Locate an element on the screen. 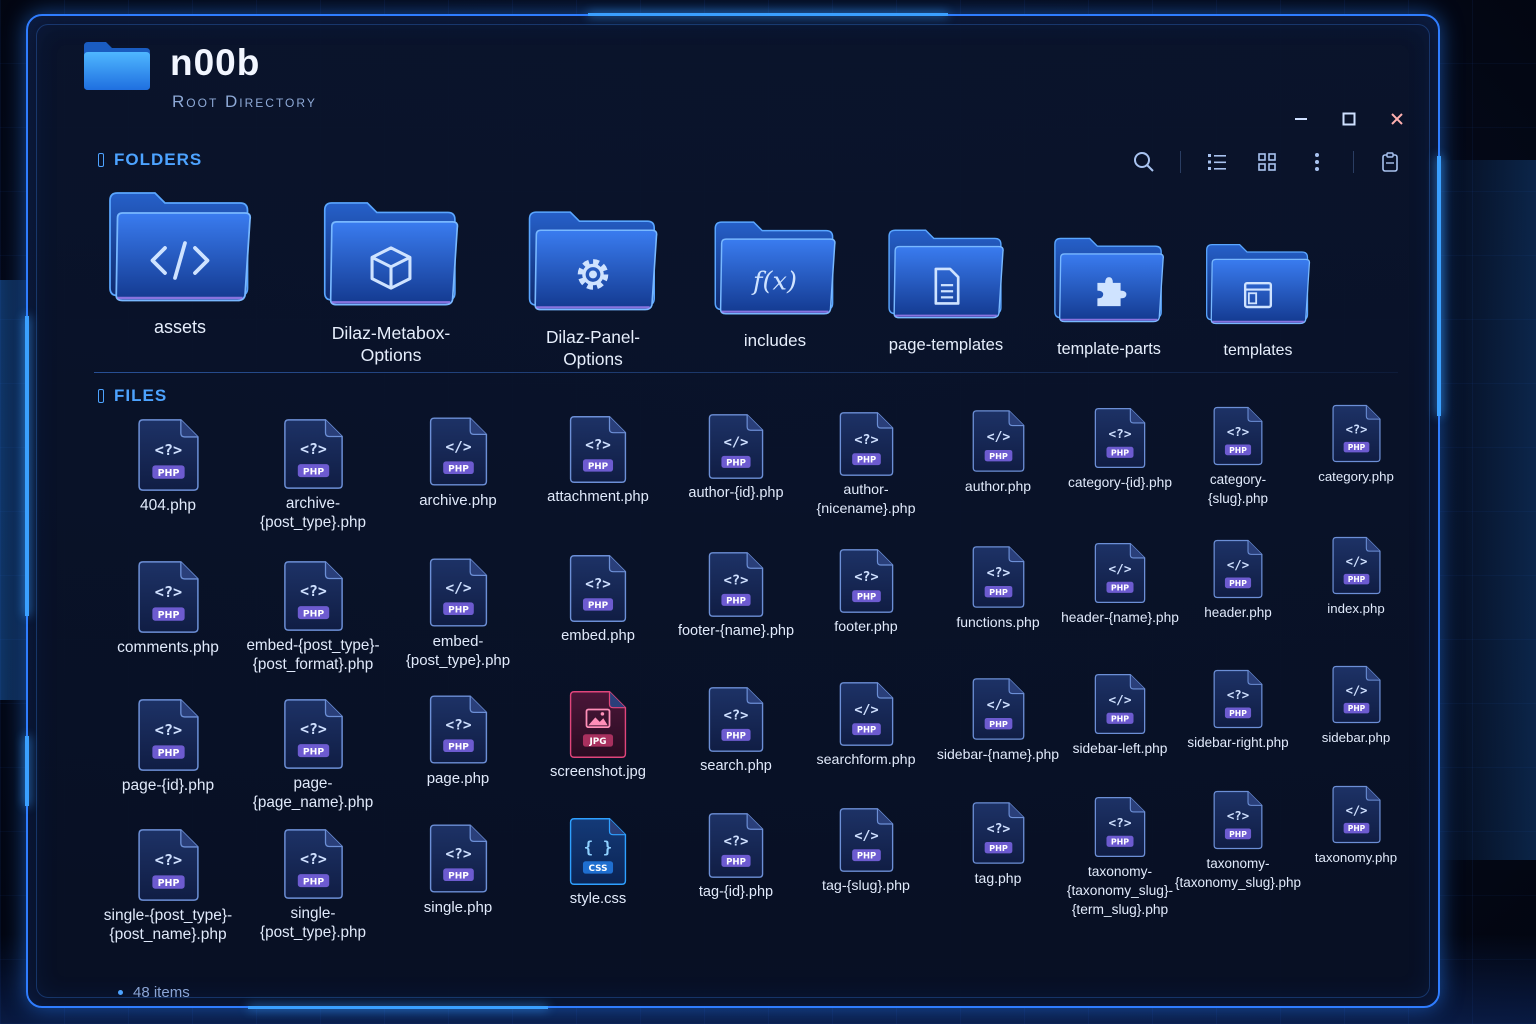  folder-item: assets is located at coordinates (180, 263).